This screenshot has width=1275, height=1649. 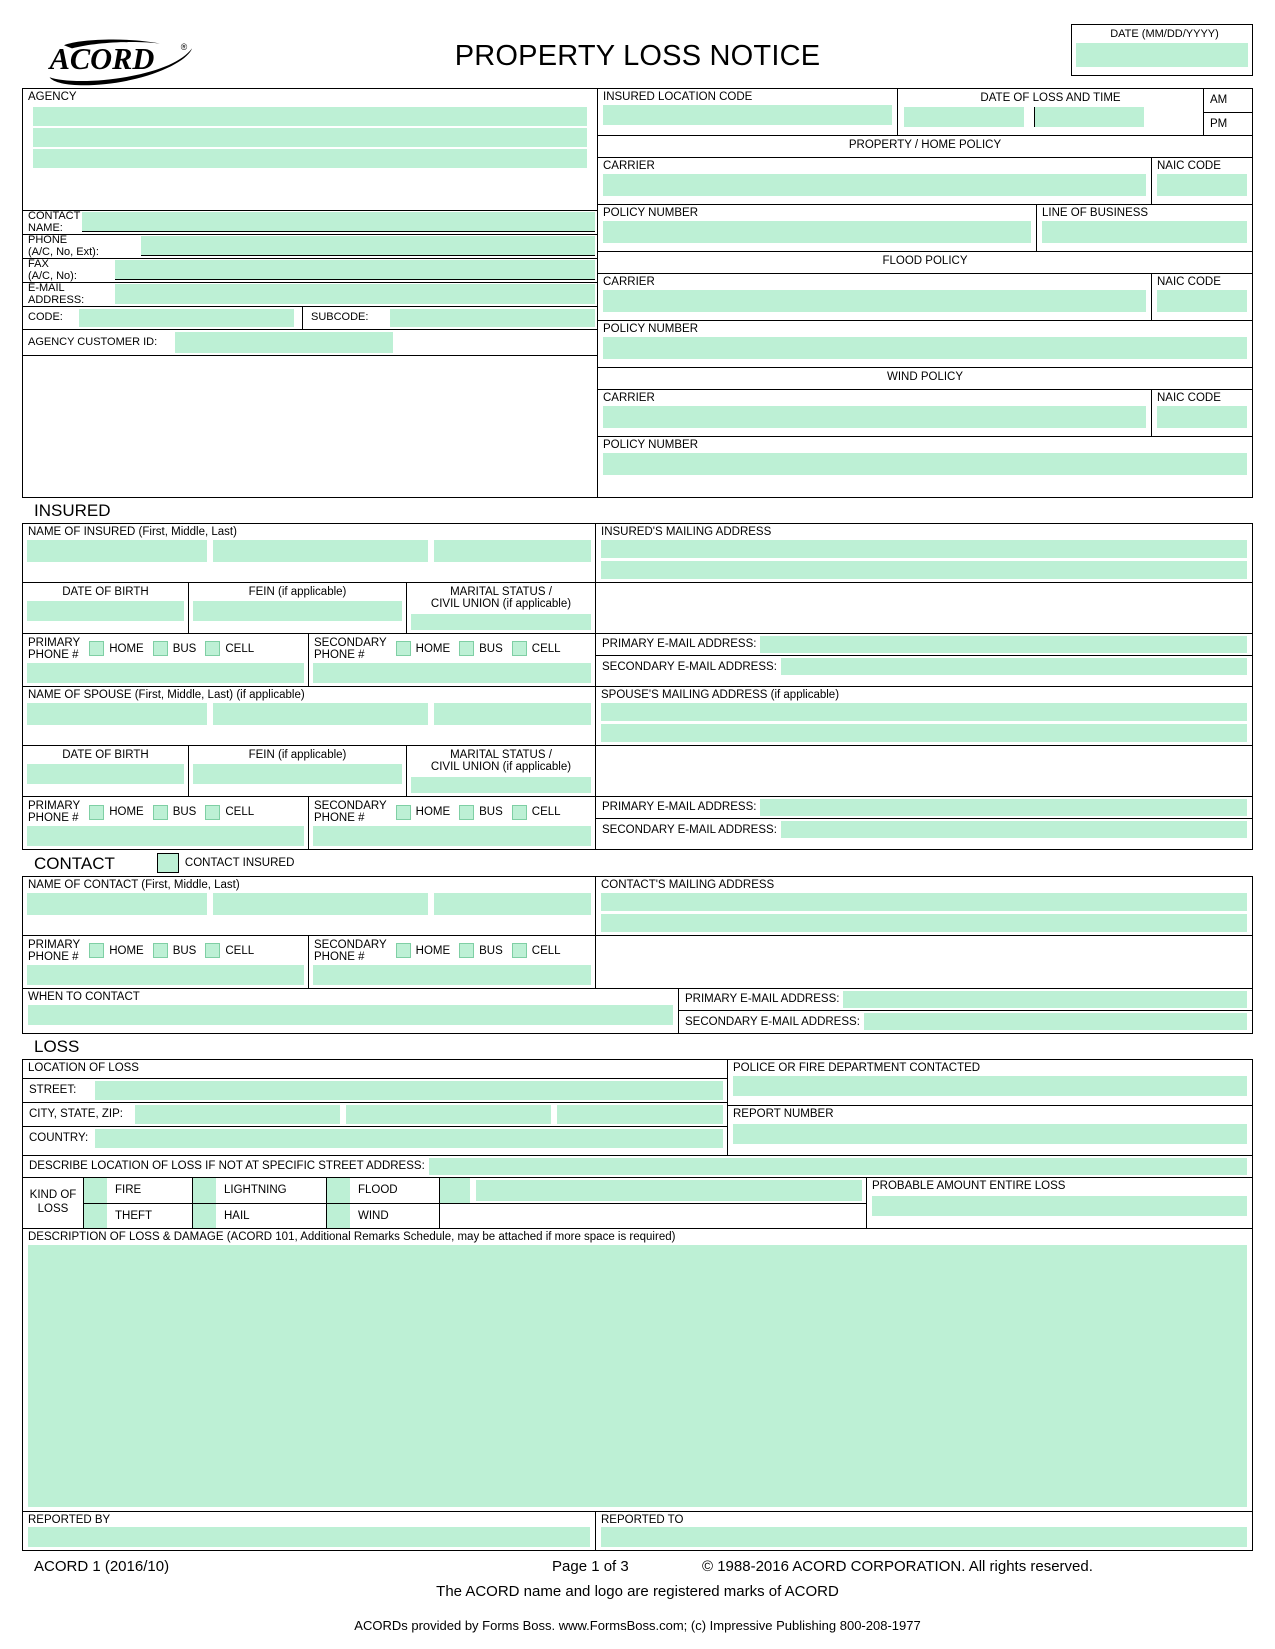 I want to click on contact-first-name-input, so click(x=117, y=903).